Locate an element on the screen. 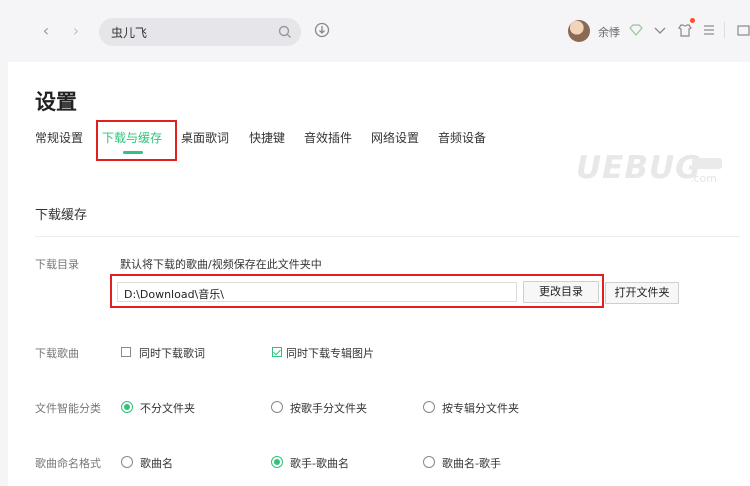  watermark-badge is located at coordinates (707, 163).